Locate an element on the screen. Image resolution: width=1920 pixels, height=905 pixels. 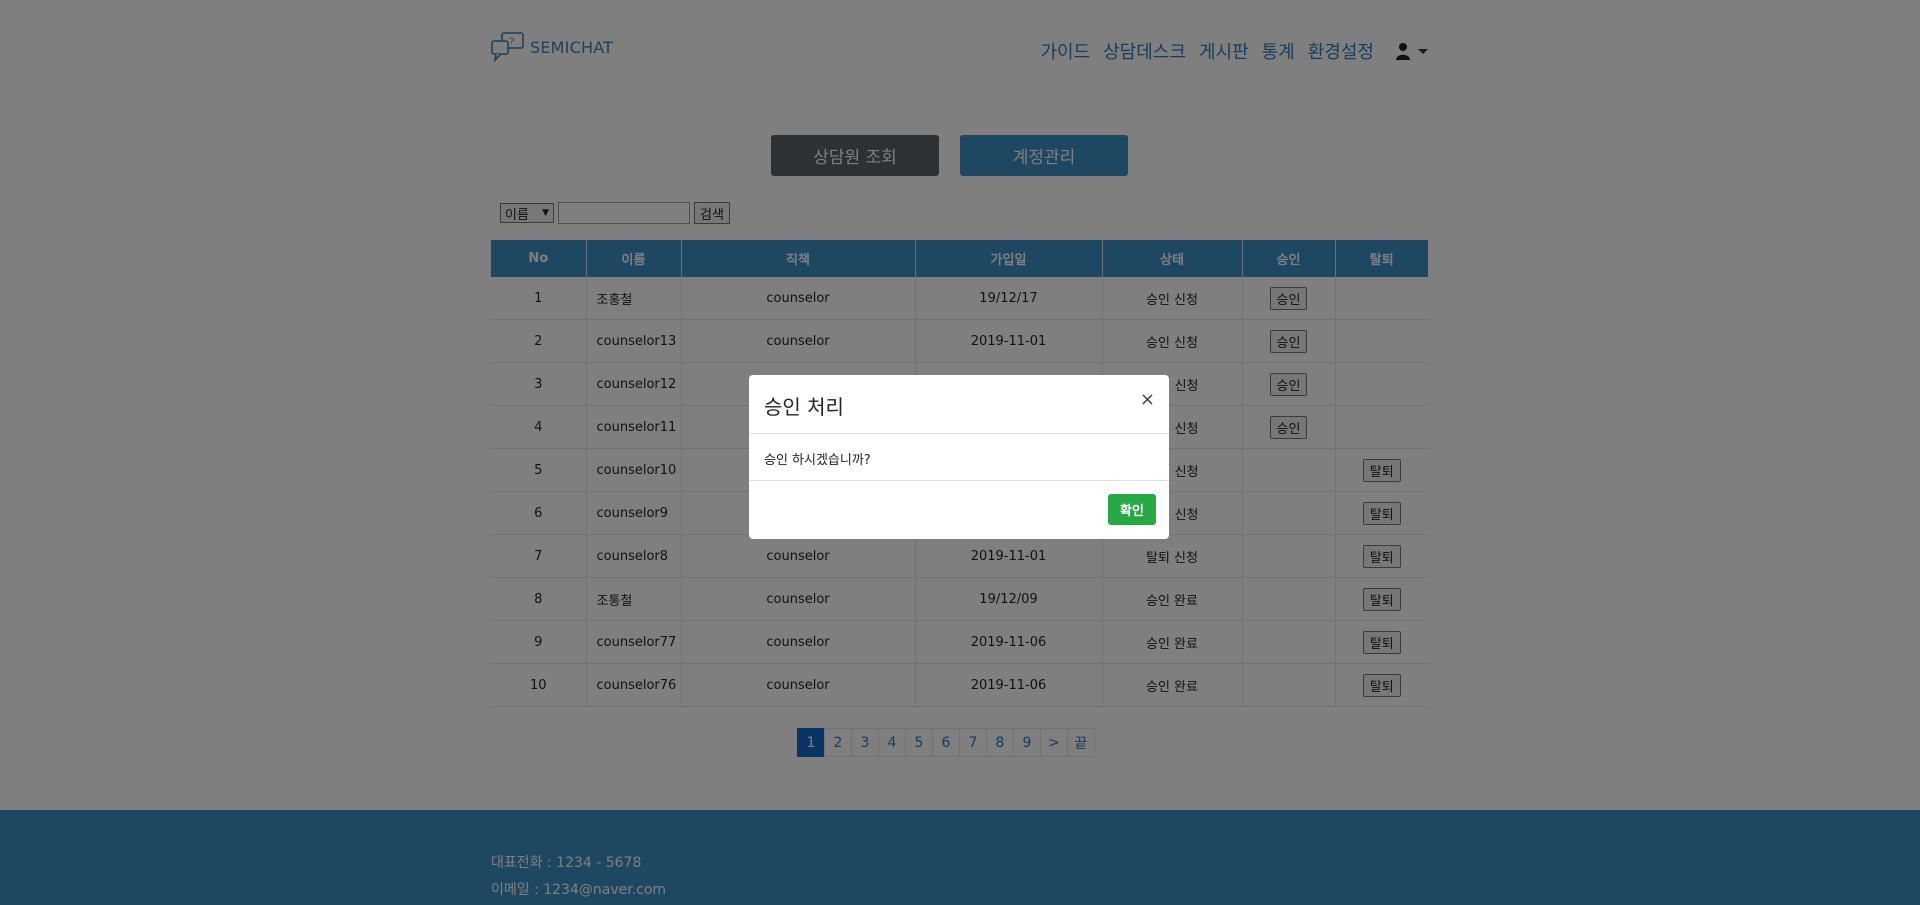
approve-modal: 승인 처리 × 승인 하시겠습니까? 확인 is located at coordinates (959, 457).